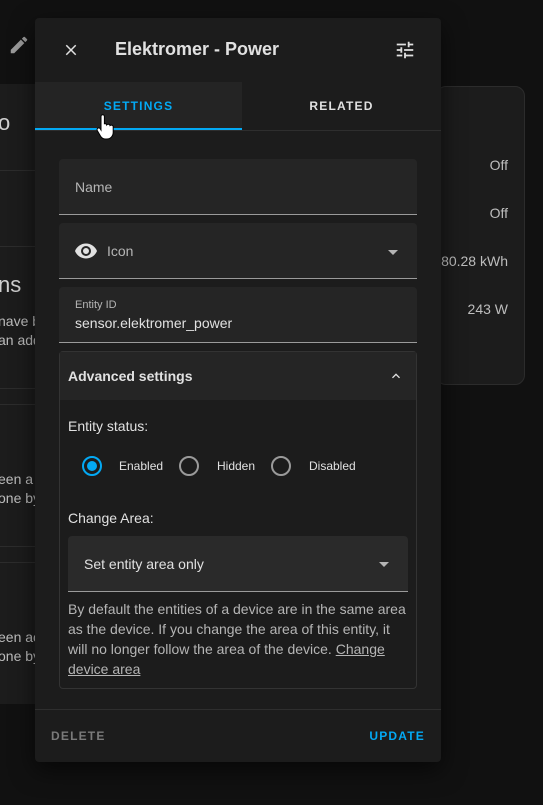 The height and width of the screenshot is (805, 543). I want to click on background-card-right, so click(480, 235).